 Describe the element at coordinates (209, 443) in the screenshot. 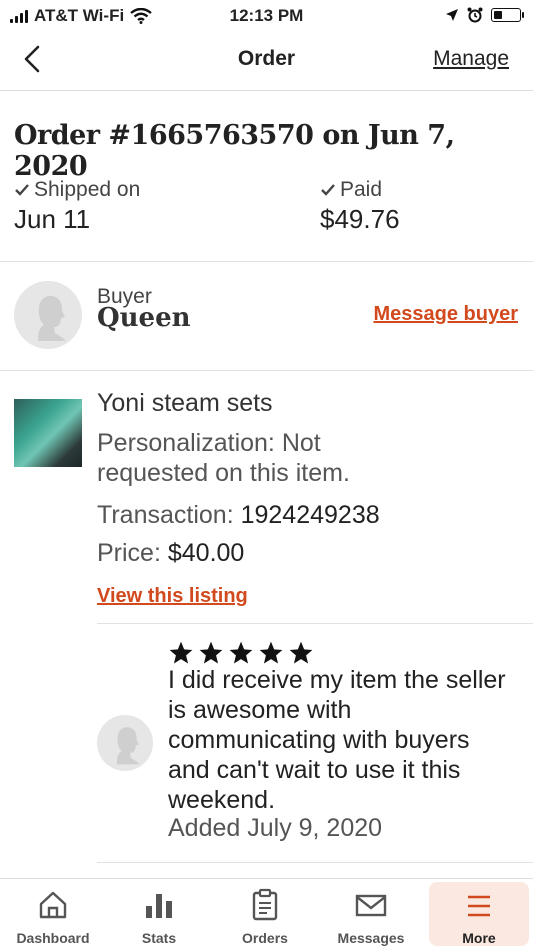

I see `personalization-line-1: Personalization: Not` at that location.